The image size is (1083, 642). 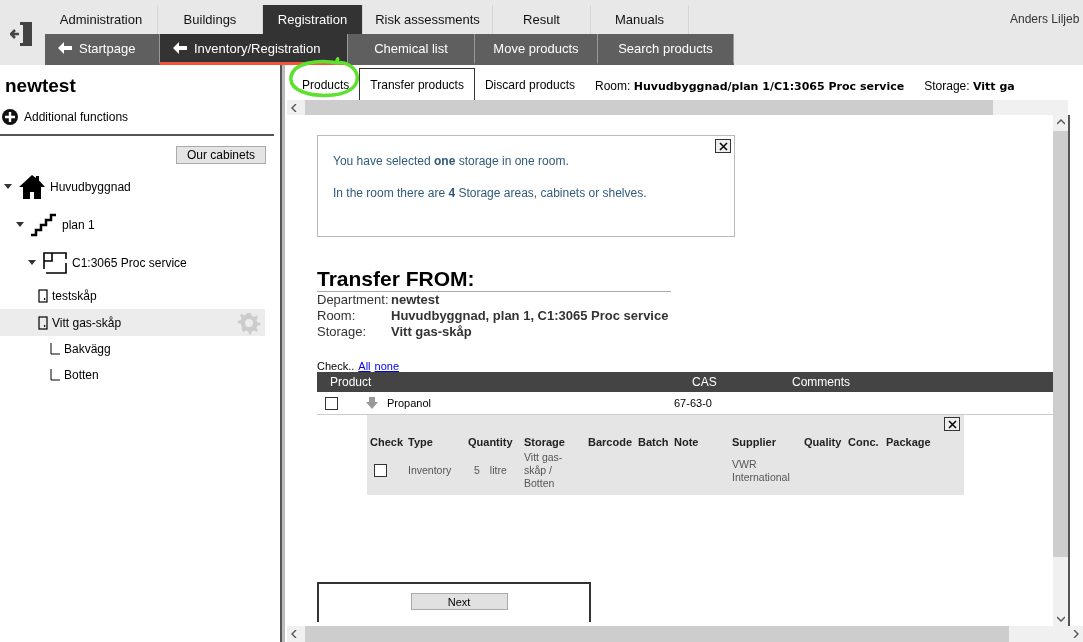 I want to click on tree-item: testskåp, so click(x=132, y=295).